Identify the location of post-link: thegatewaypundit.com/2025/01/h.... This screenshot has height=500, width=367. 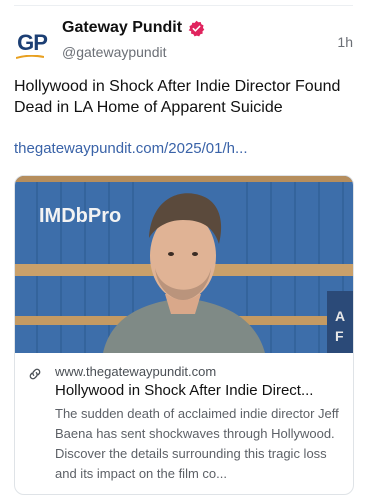
(131, 148).